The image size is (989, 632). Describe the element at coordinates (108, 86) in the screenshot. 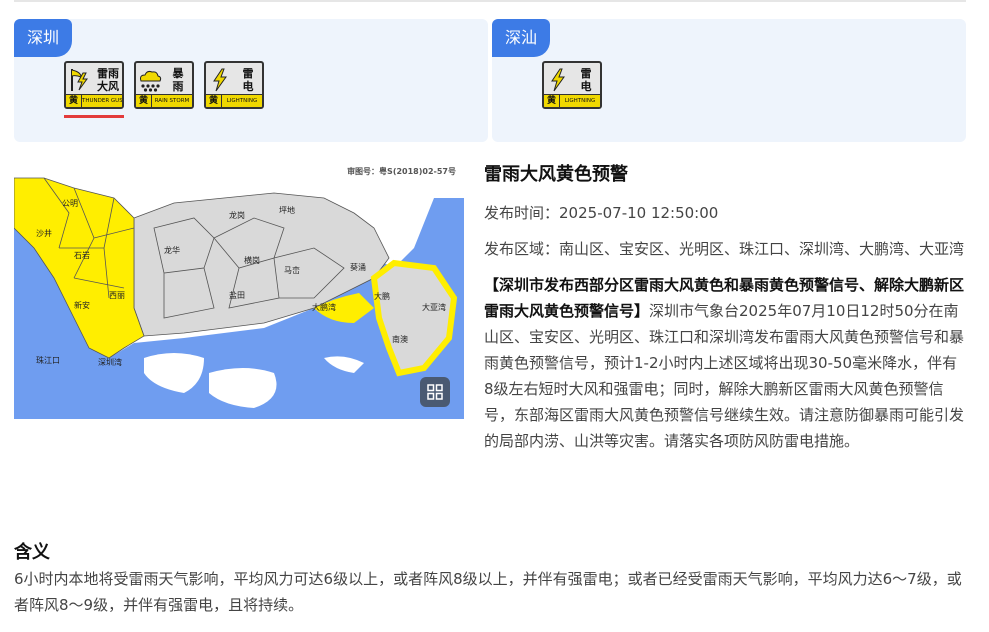

I see `icon-text-line2: 大风` at that location.